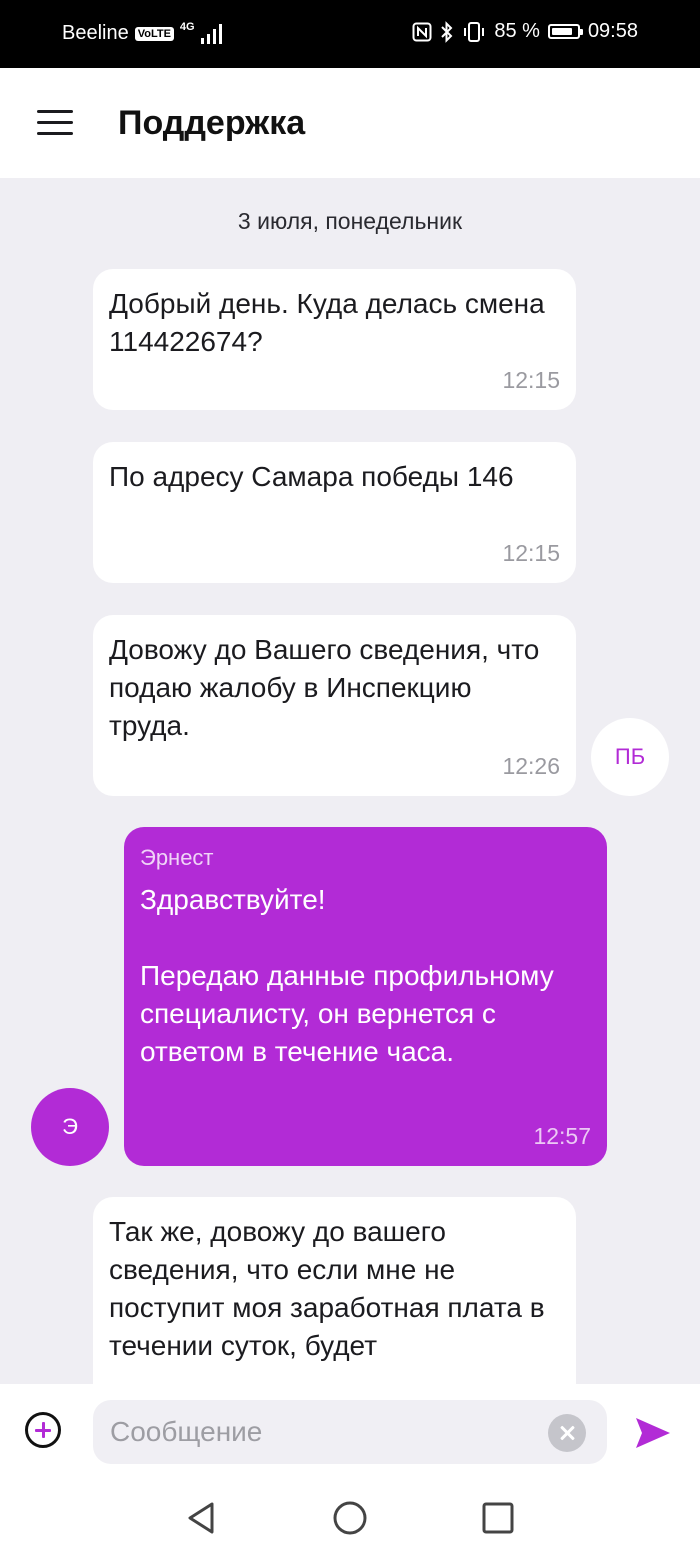  I want to click on status-bar-right: 85 % 09:58, so click(525, 31).